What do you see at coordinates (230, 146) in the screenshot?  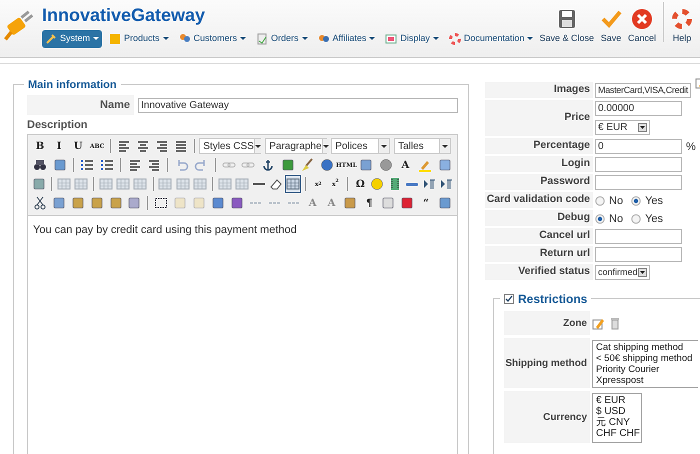 I see `style-dropdown: Styles CSS` at bounding box center [230, 146].